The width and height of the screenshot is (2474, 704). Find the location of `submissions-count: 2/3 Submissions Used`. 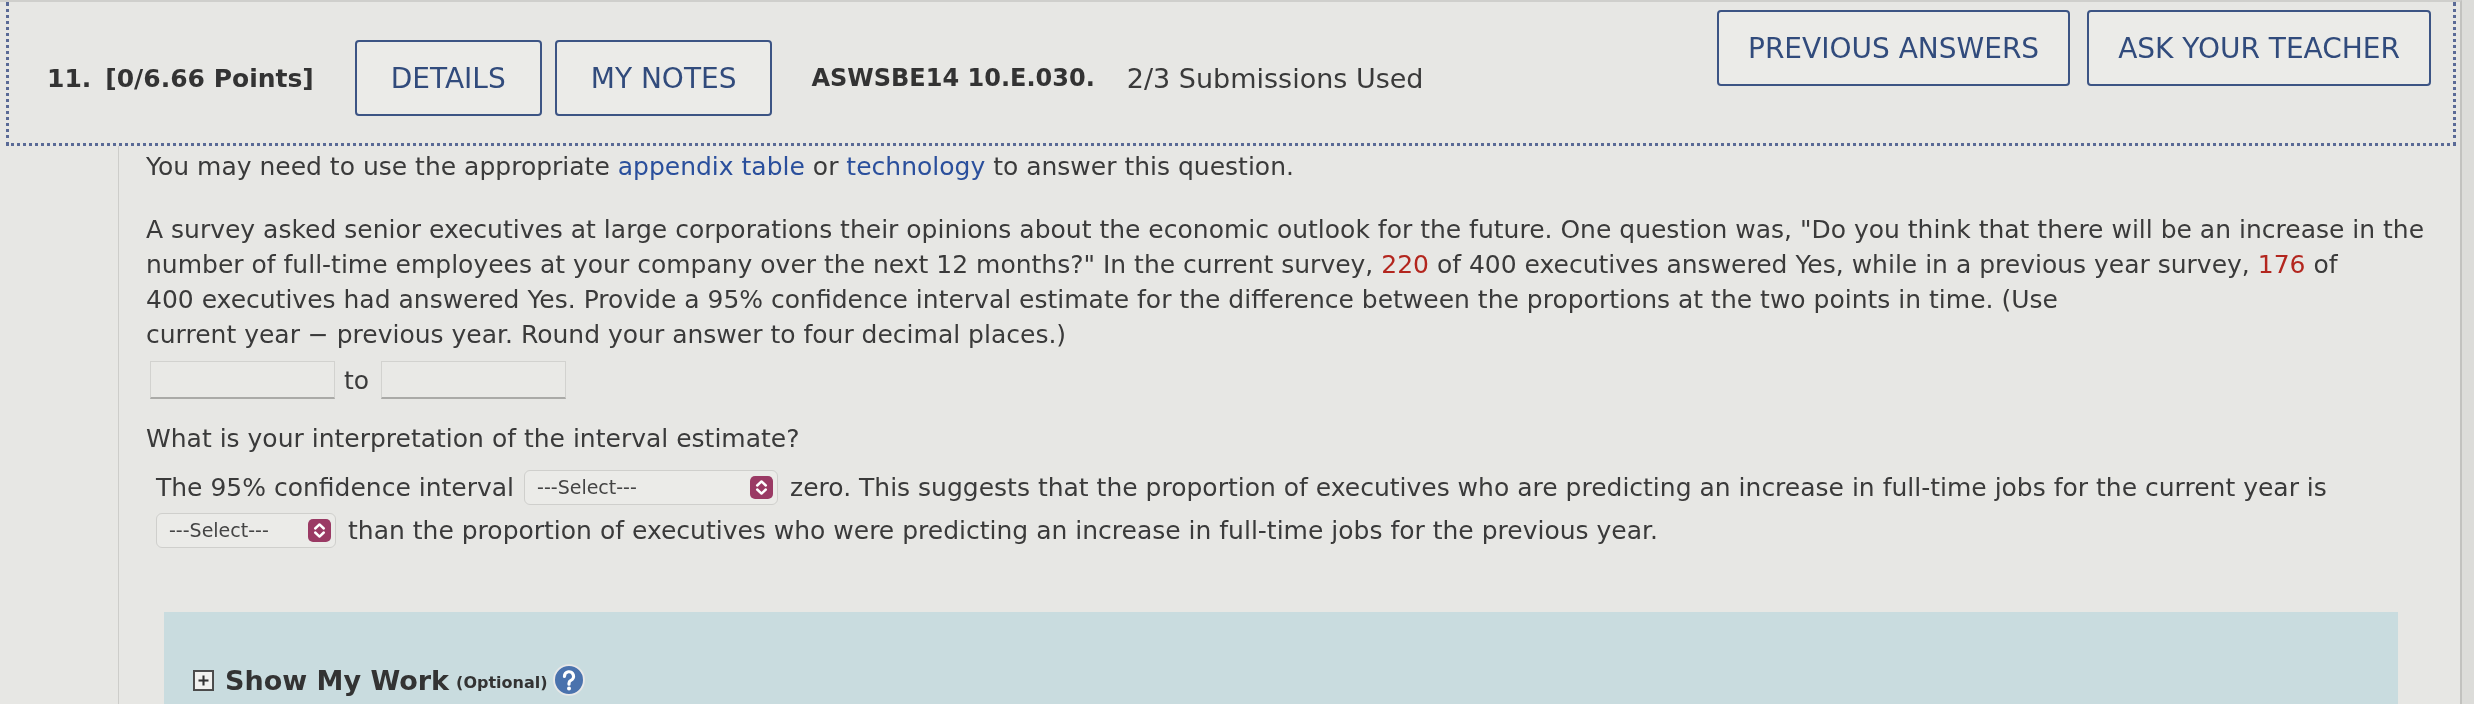

submissions-count: 2/3 Submissions Used is located at coordinates (1275, 78).